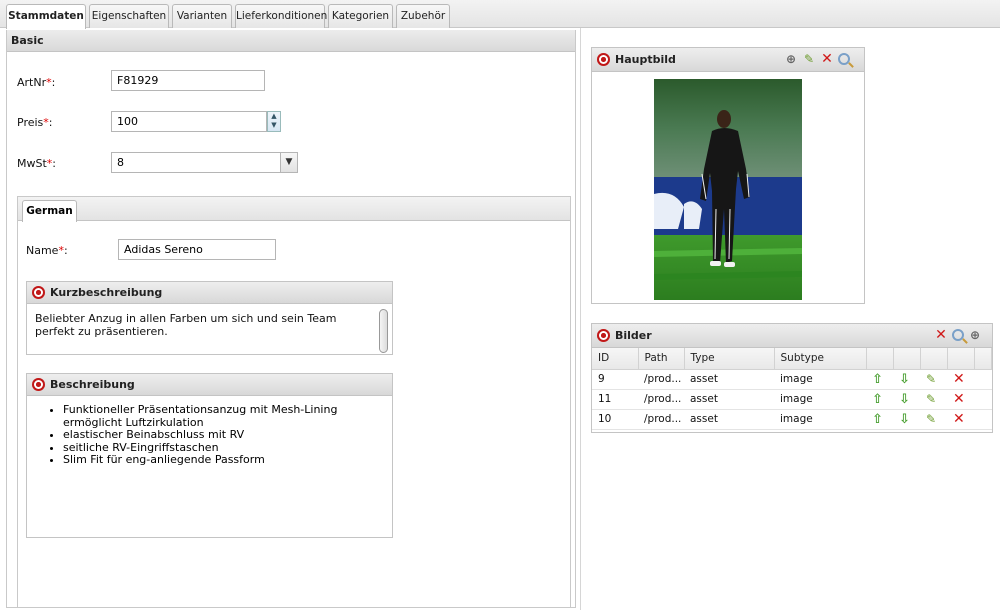  I want to click on column-header-subtype: Subtype, so click(820, 359).